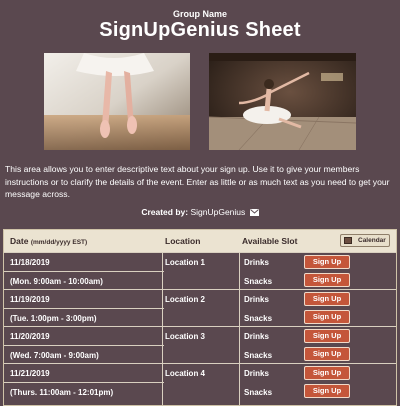 The width and height of the screenshot is (400, 406). What do you see at coordinates (30, 299) in the screenshot?
I see `slot-date: 11/19/2019` at bounding box center [30, 299].